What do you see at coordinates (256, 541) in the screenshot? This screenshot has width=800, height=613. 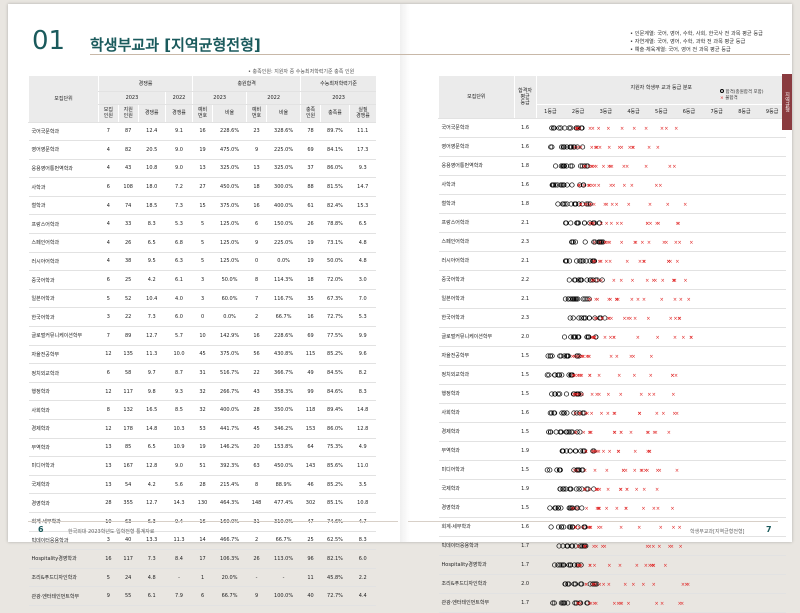 I see `cell-value: 2` at bounding box center [256, 541].